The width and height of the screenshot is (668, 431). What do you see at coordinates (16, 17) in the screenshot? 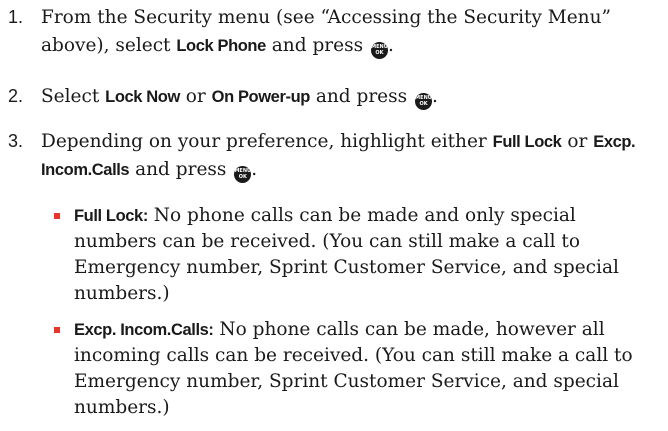
I see `step-number: 1.` at bounding box center [16, 17].